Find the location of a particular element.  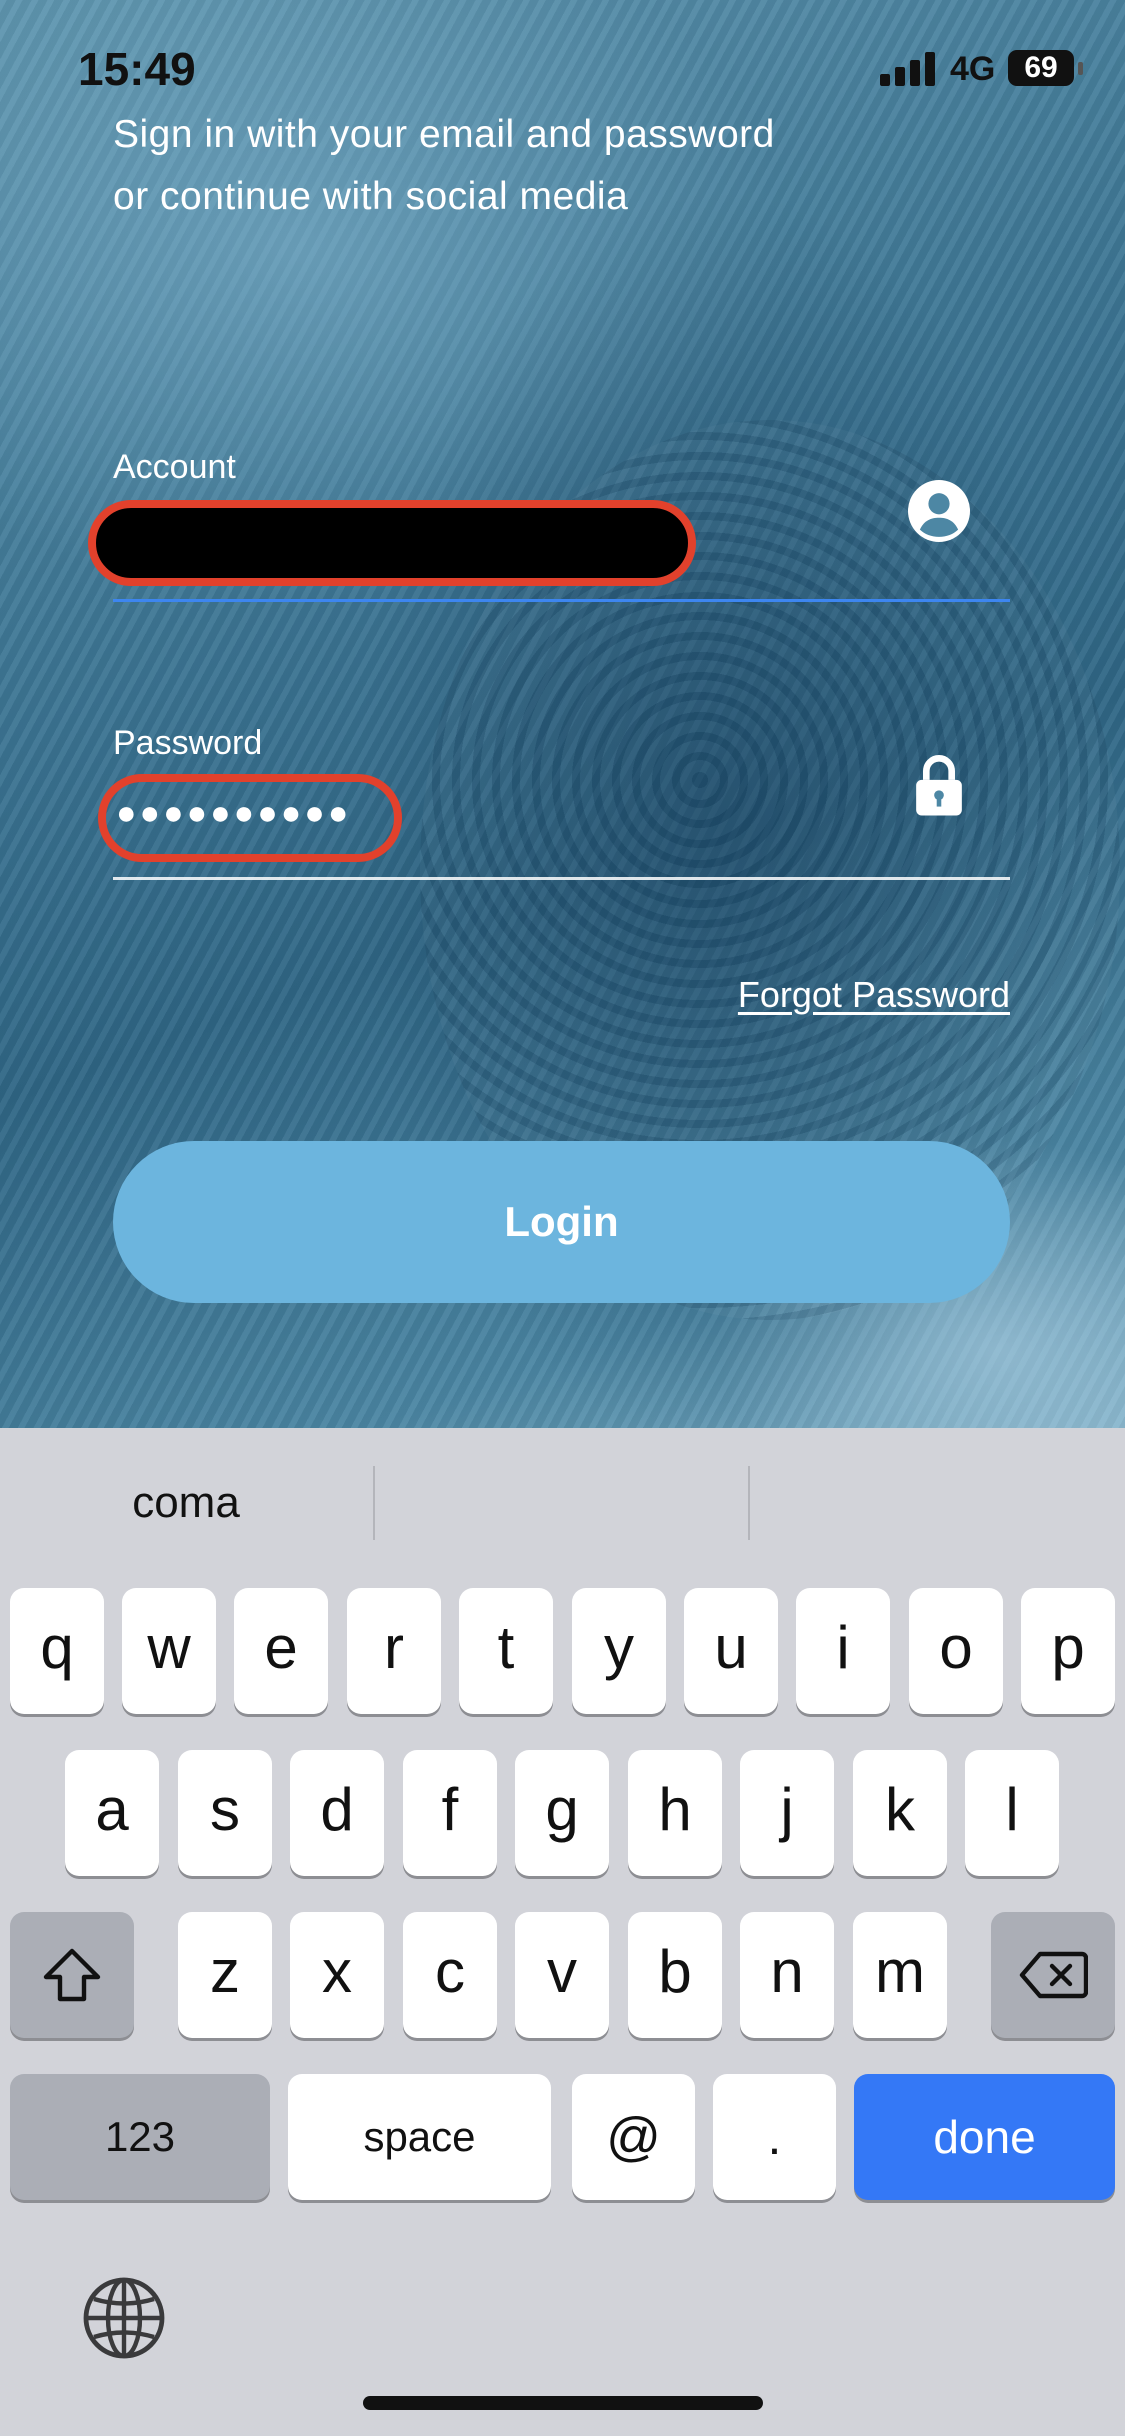

backspace-icon is located at coordinates (1053, 1975).